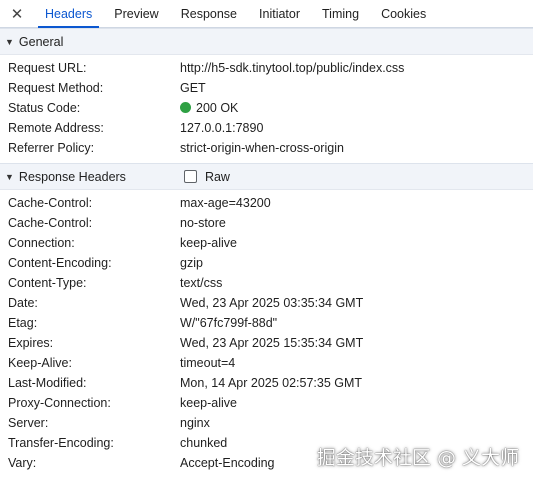 Image resolution: width=533 pixels, height=483 pixels. What do you see at coordinates (266, 263) in the screenshot?
I see `response-header-row: Content-Encoding: gzip` at bounding box center [266, 263].